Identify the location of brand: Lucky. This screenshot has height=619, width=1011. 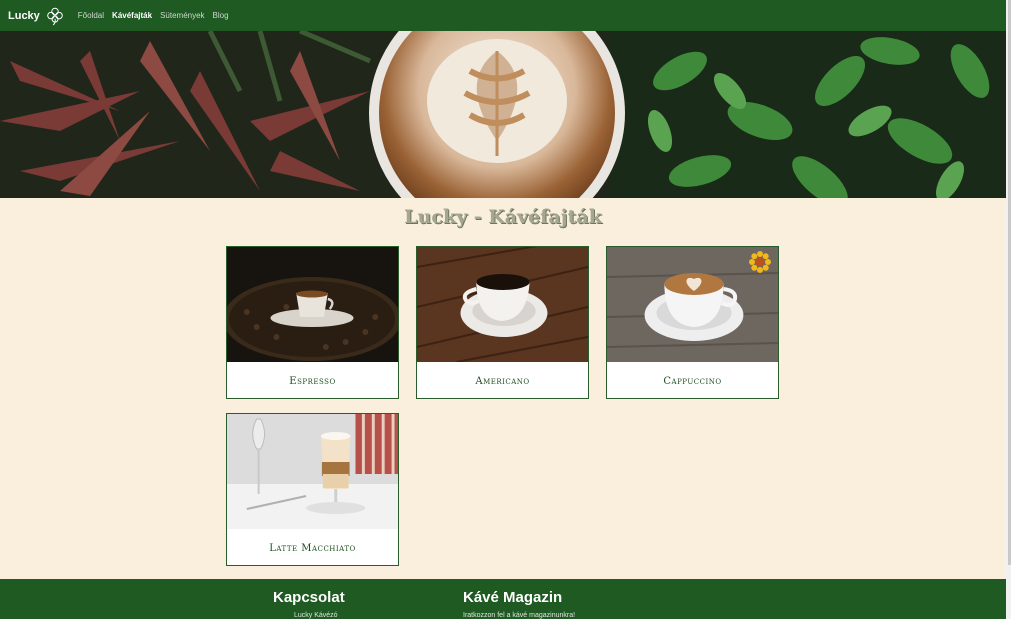
(36, 16).